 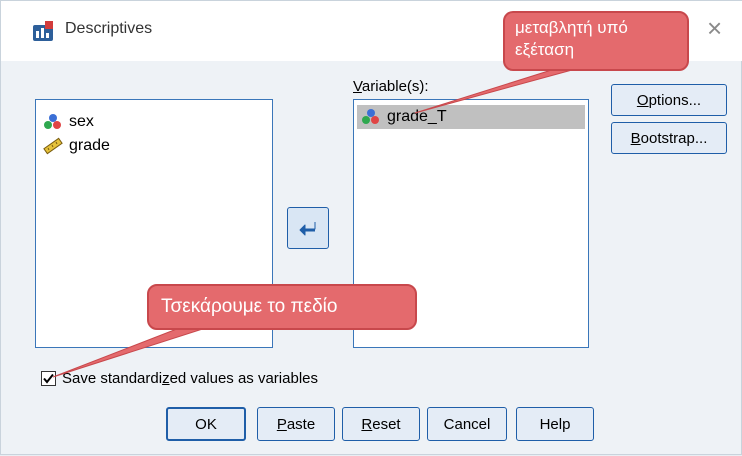 I want to click on annotation-callout-variable: μεταβλητή υπό εξέταση, so click(x=596, y=41).